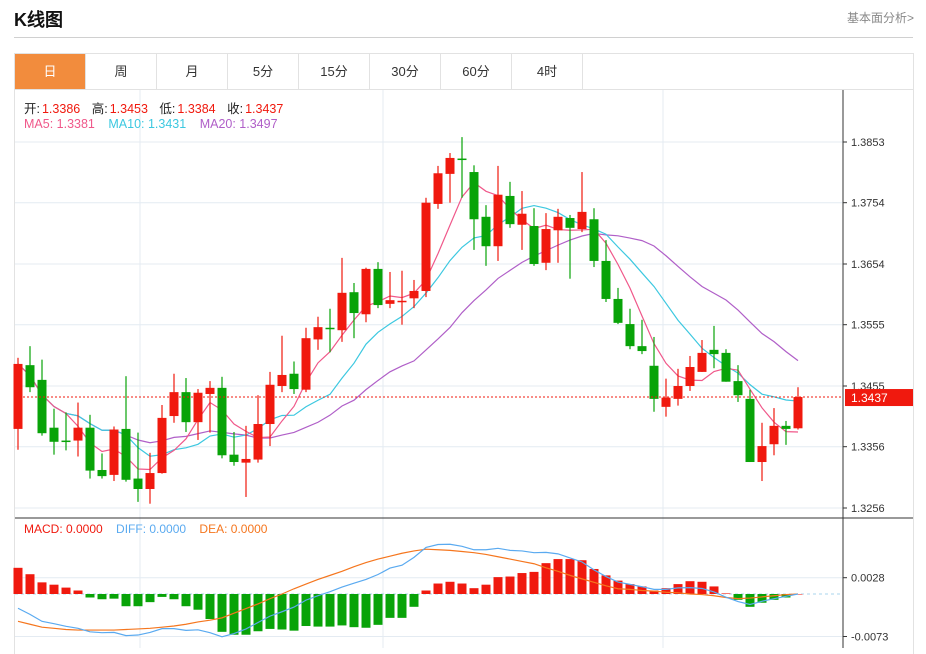 This screenshot has height=654, width=926. I want to click on price-tick-label: 1.3356, so click(868, 448).